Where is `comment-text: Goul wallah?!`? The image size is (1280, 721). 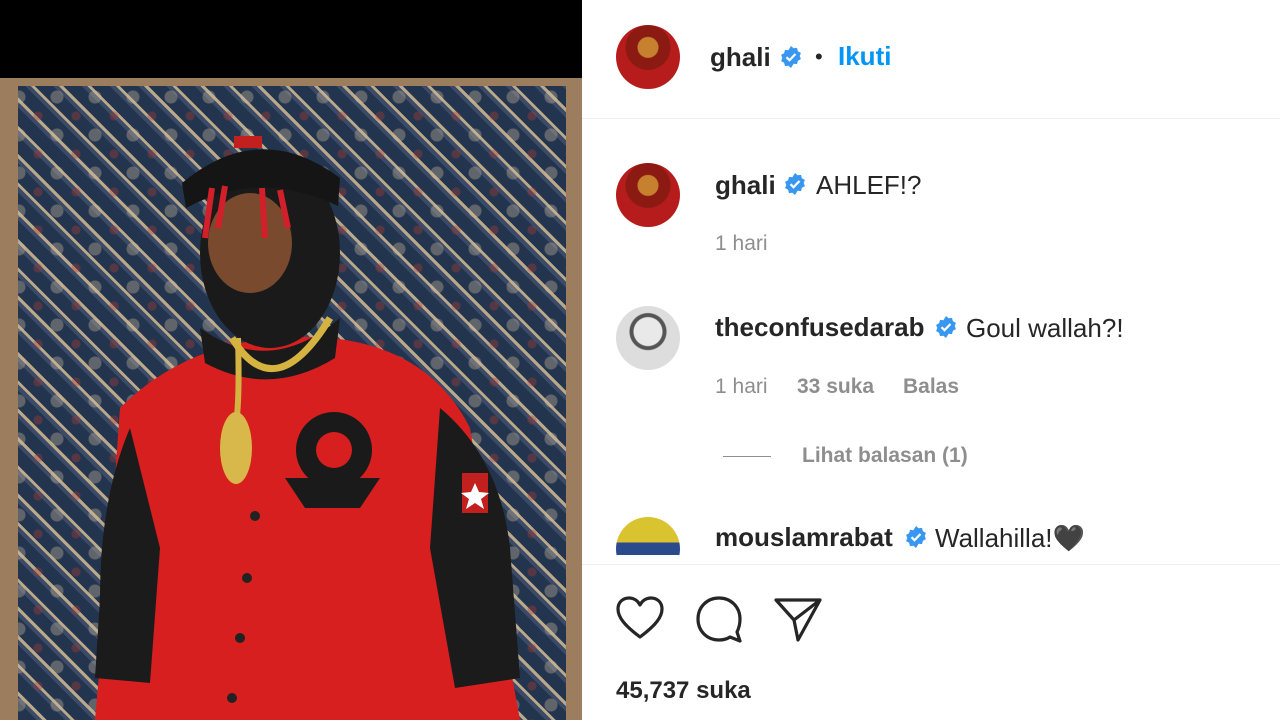 comment-text: Goul wallah?! is located at coordinates (1045, 328).